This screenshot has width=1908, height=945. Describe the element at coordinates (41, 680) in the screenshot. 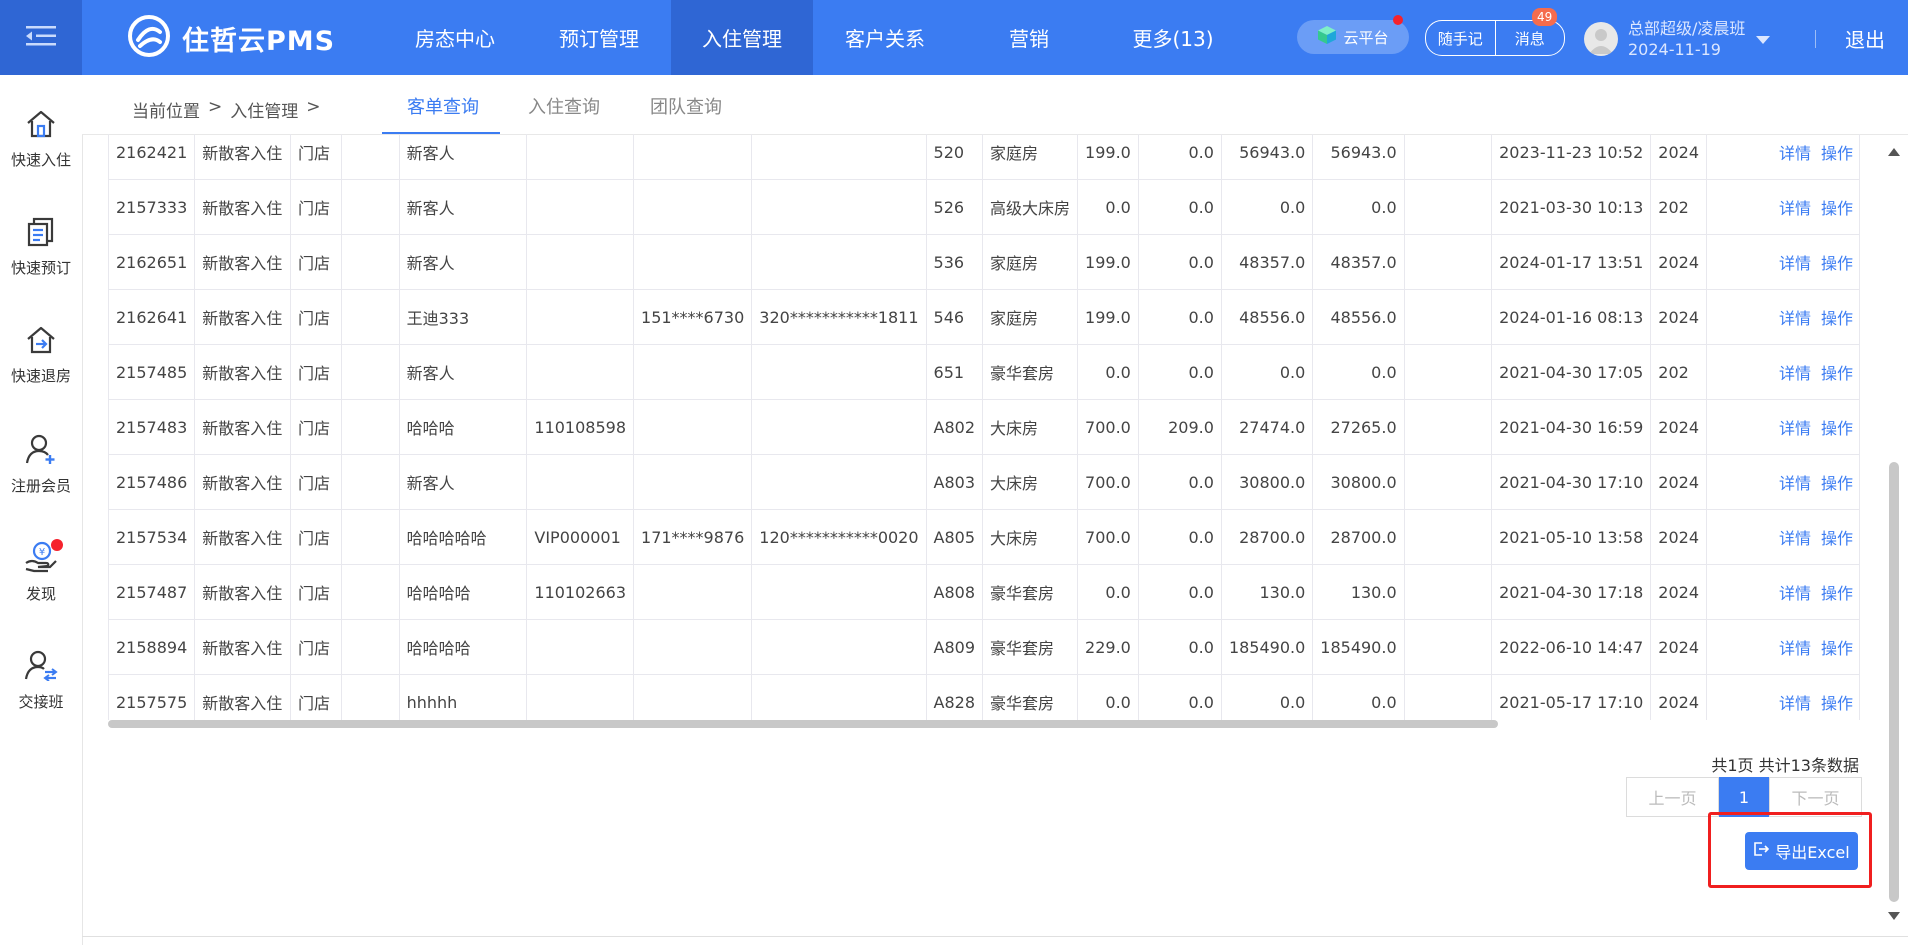

I see `sidebar-item-shift-handover: 交接班` at that location.